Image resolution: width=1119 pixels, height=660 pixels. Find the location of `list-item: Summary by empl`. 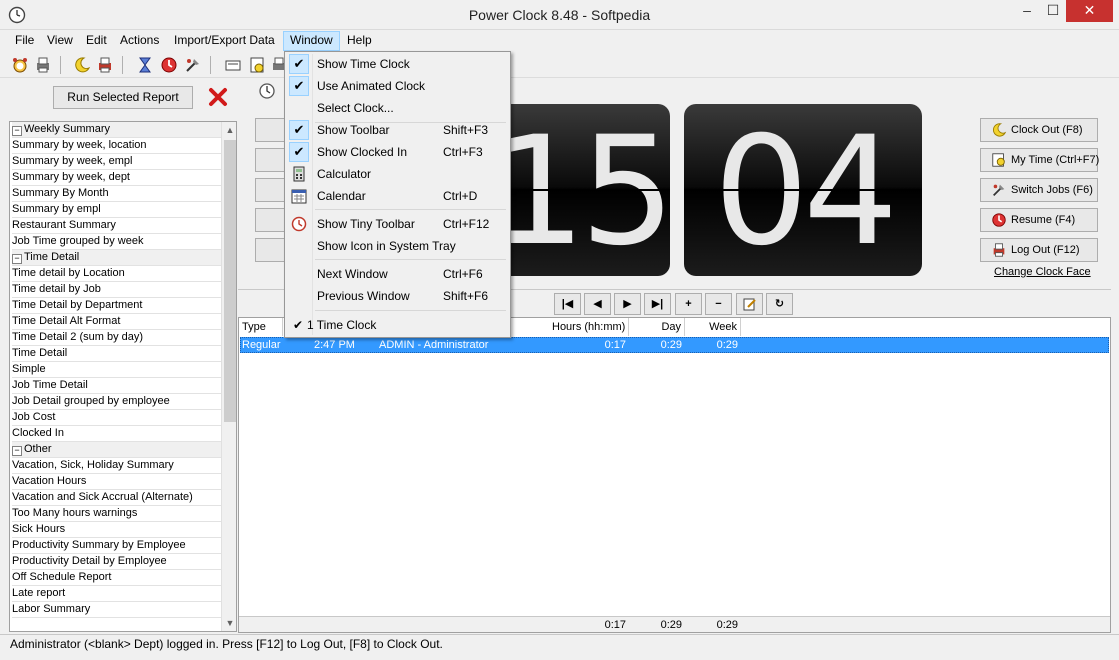

list-item: Summary by empl is located at coordinates (117, 210).